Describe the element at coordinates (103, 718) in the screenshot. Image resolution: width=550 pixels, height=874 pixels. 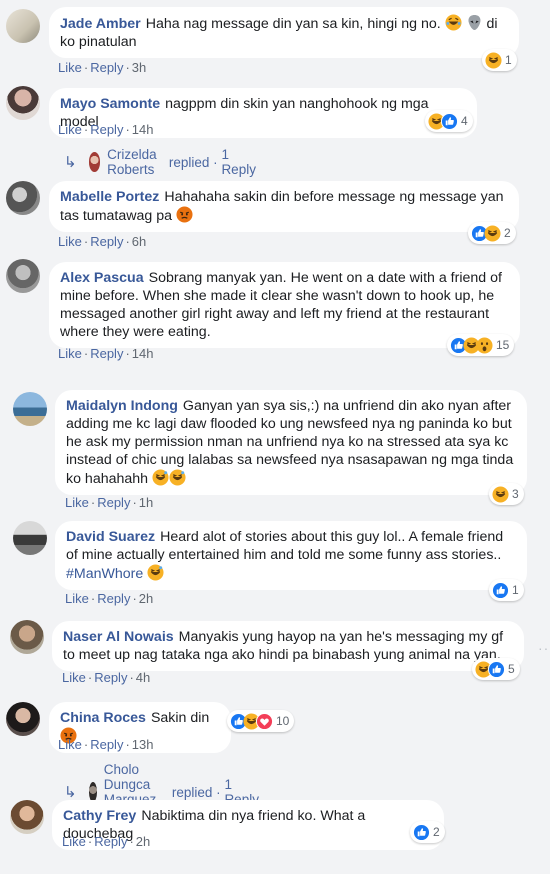
I see `commenter-name: China Roces` at that location.